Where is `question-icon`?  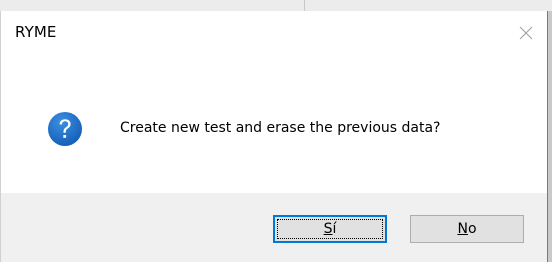 question-icon is located at coordinates (65, 129).